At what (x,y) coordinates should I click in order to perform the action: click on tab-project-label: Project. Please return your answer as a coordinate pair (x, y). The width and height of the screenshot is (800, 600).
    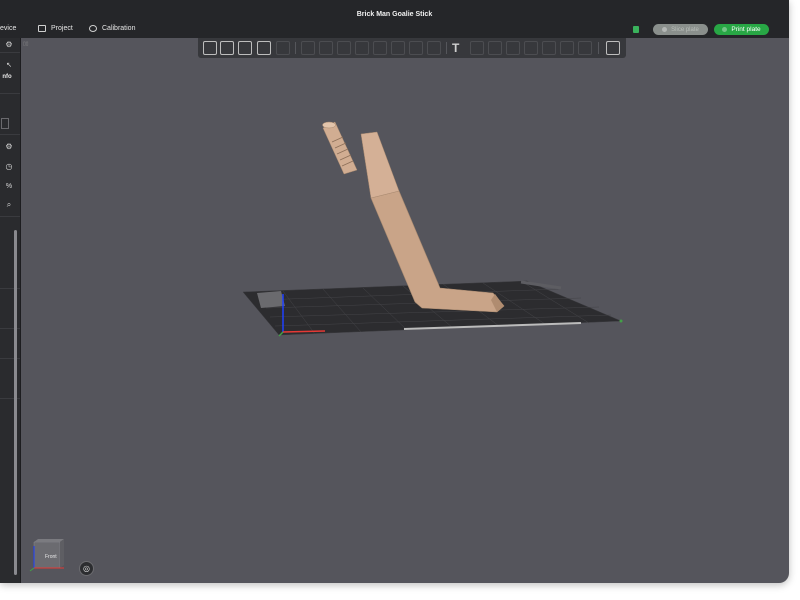
    Looking at the image, I should click on (62, 28).